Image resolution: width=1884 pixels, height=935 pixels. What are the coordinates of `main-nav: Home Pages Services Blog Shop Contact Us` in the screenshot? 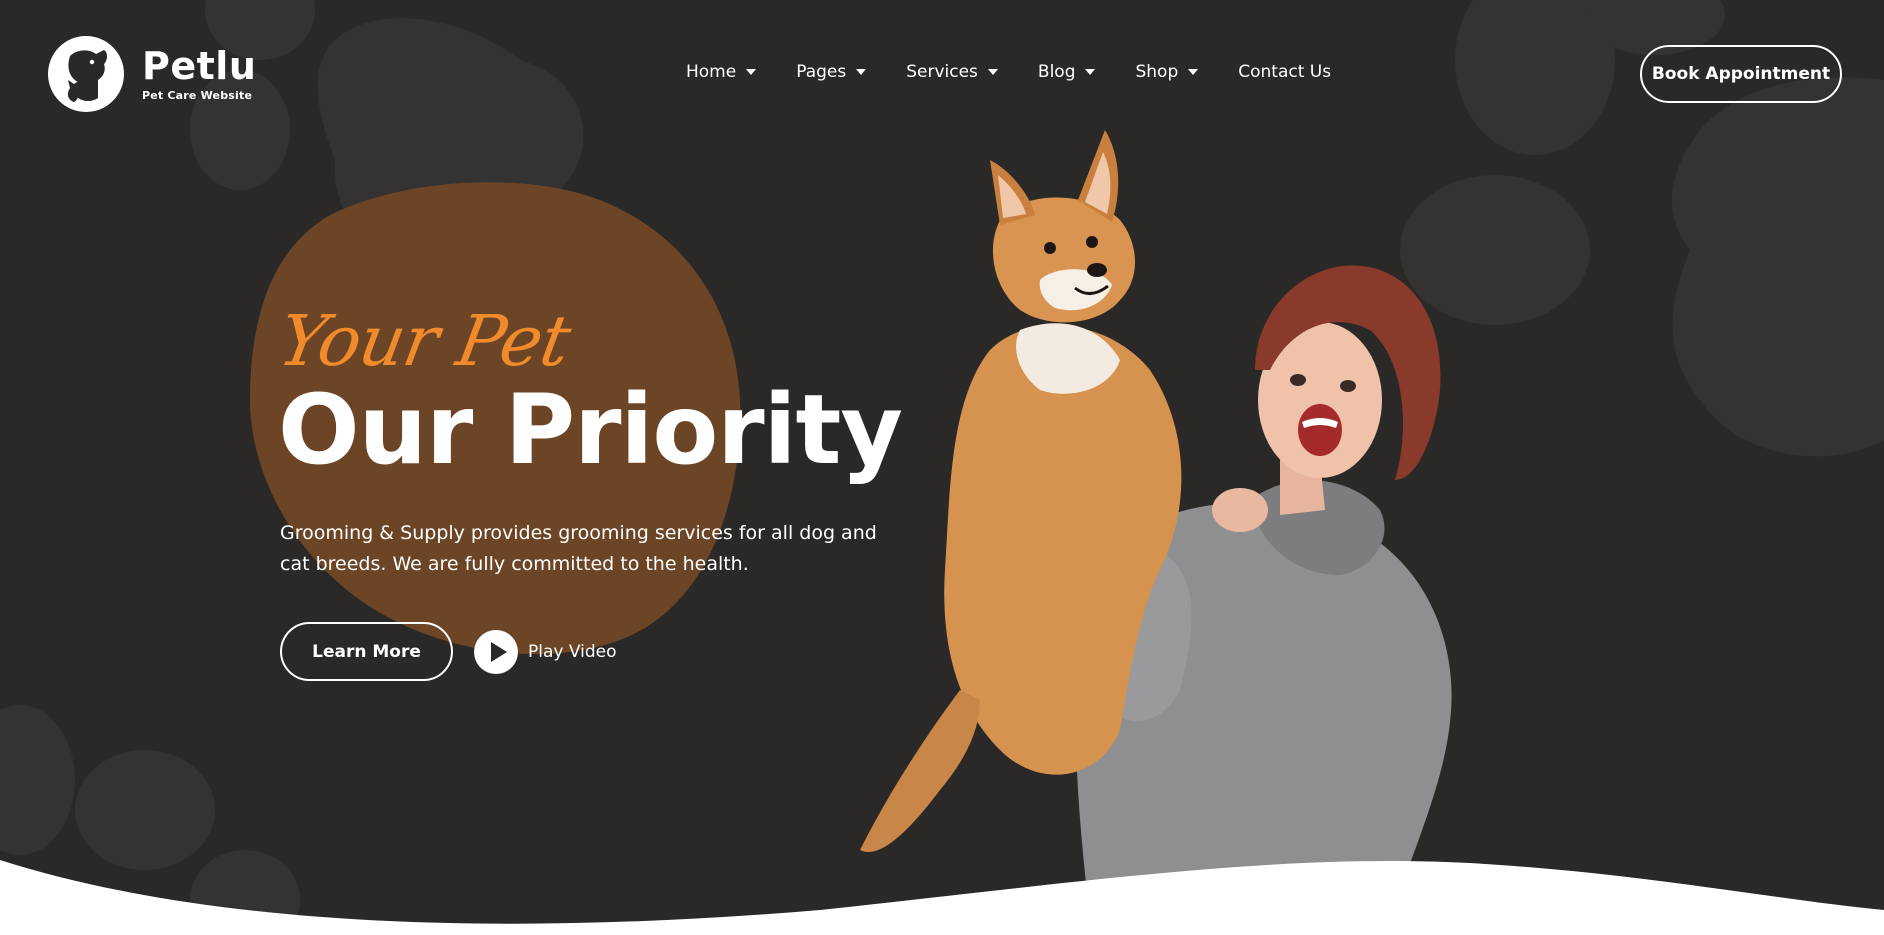 It's located at (1028, 72).